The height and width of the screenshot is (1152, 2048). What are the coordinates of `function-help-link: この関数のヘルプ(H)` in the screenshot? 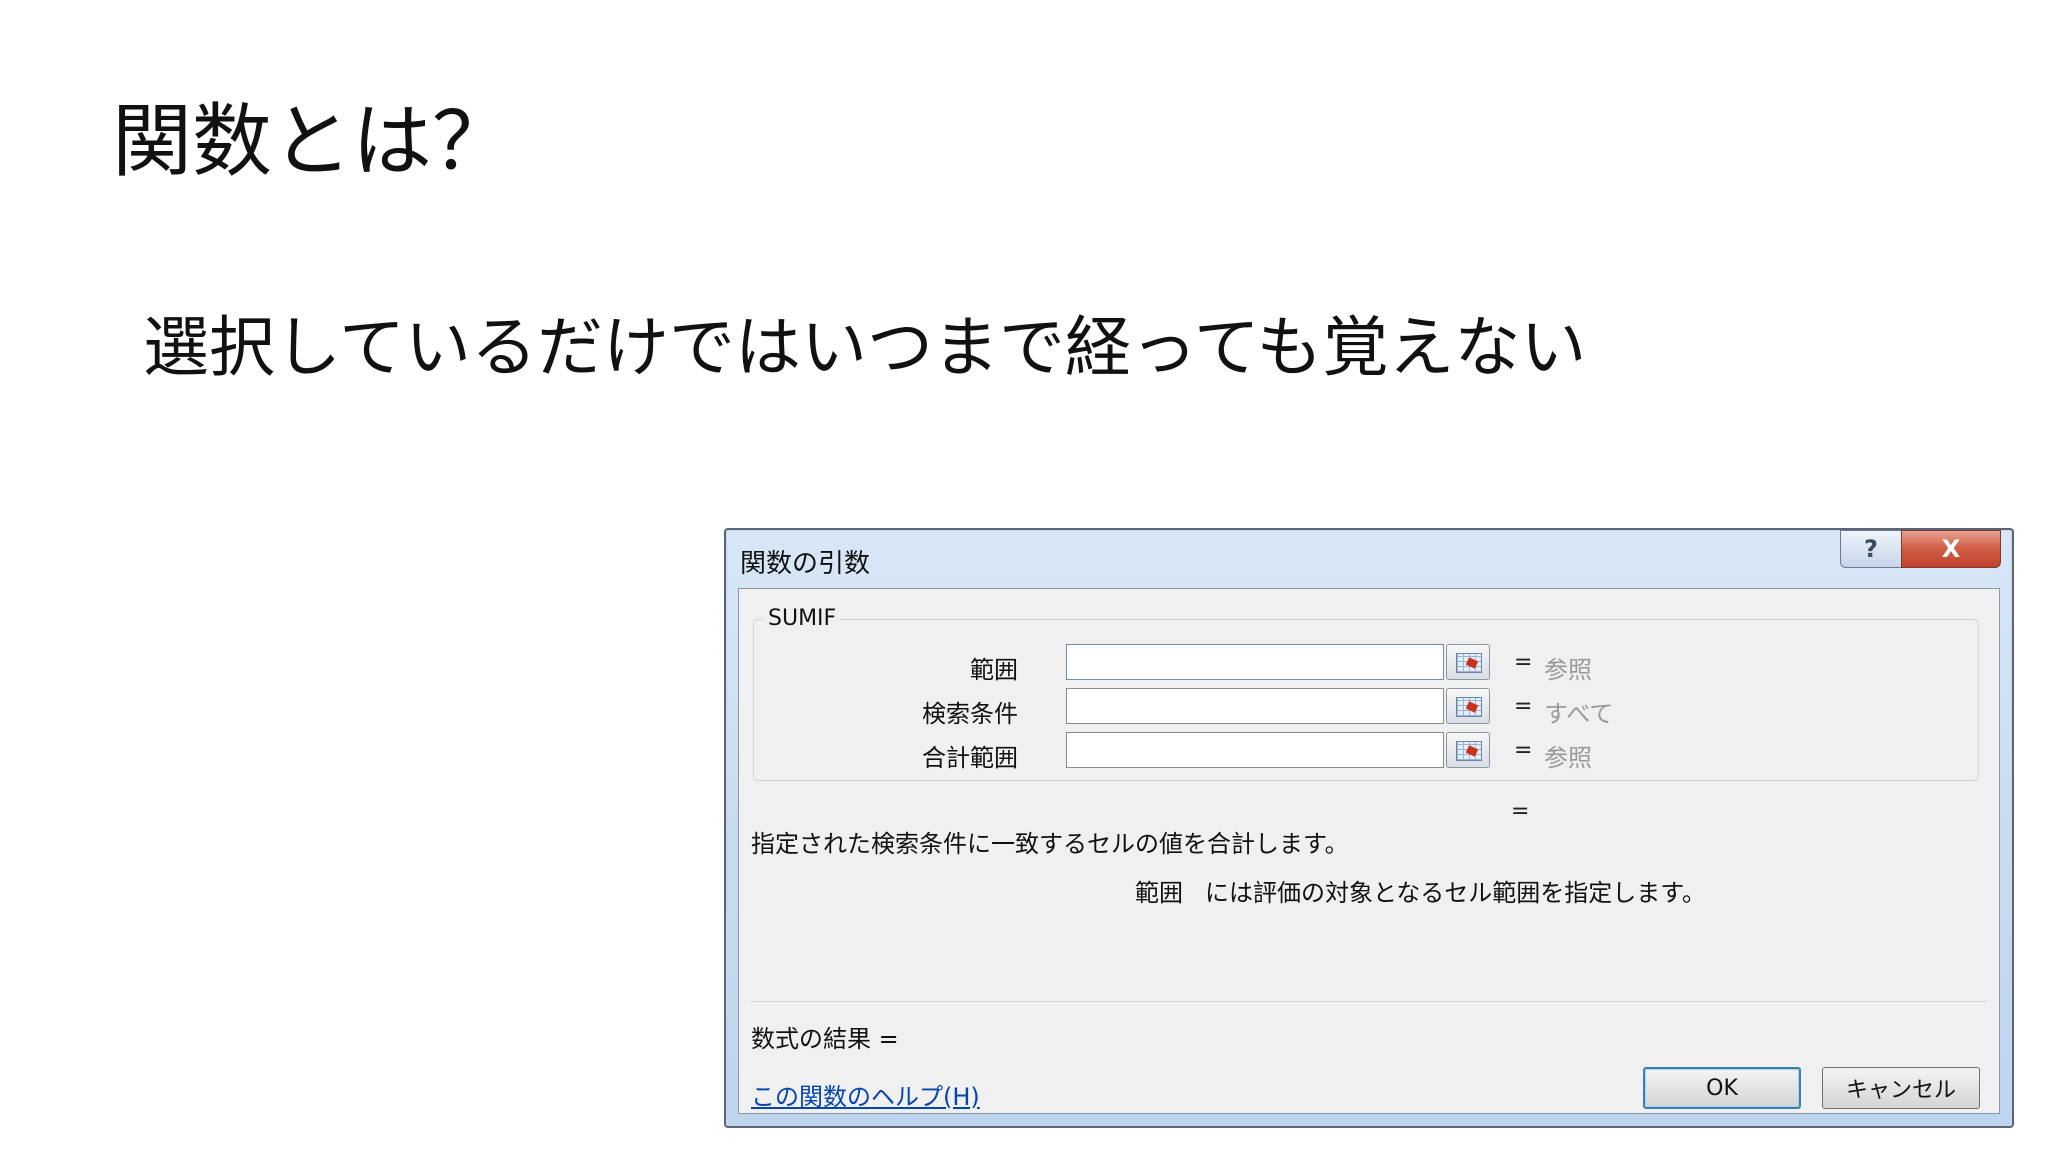 It's located at (865, 1094).